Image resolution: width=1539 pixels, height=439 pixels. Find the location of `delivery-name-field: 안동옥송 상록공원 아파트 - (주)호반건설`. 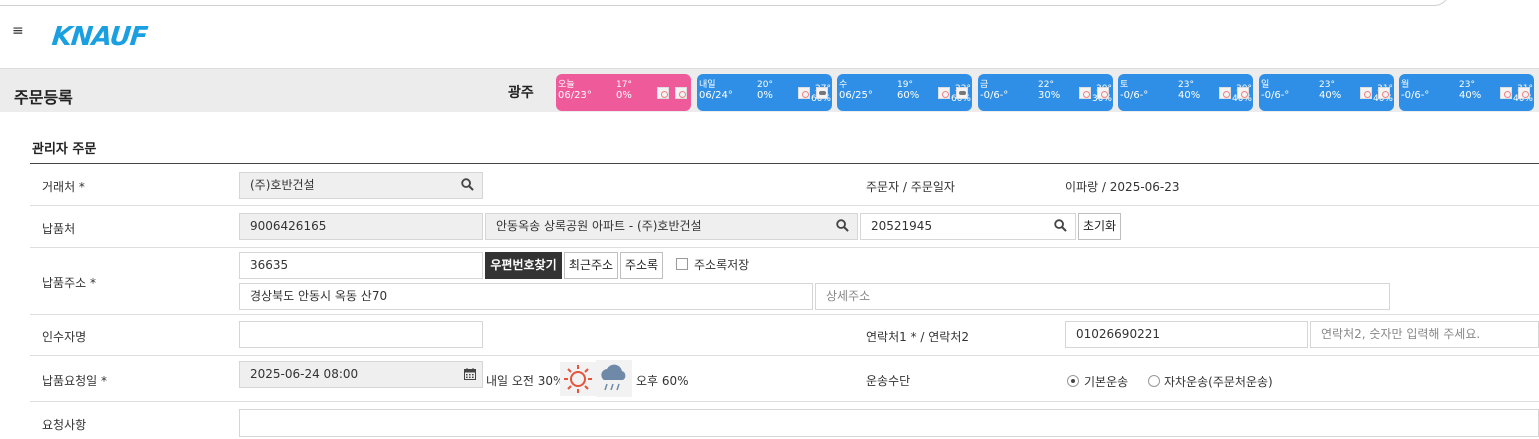

delivery-name-field: 안동옥송 상록공원 아파트 - (주)호반건설 is located at coordinates (671, 226).